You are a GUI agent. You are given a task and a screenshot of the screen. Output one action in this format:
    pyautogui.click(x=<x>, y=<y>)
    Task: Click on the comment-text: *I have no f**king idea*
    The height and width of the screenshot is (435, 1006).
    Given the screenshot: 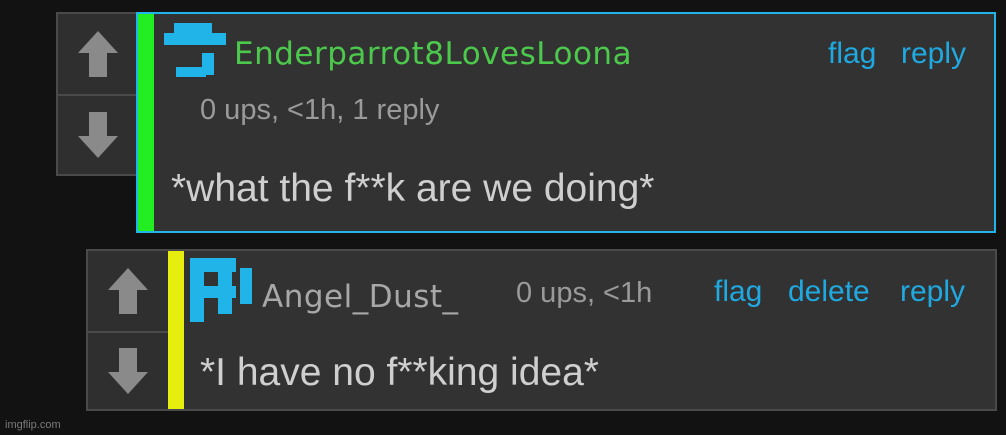 What is the action you would take?
    pyautogui.click(x=399, y=372)
    